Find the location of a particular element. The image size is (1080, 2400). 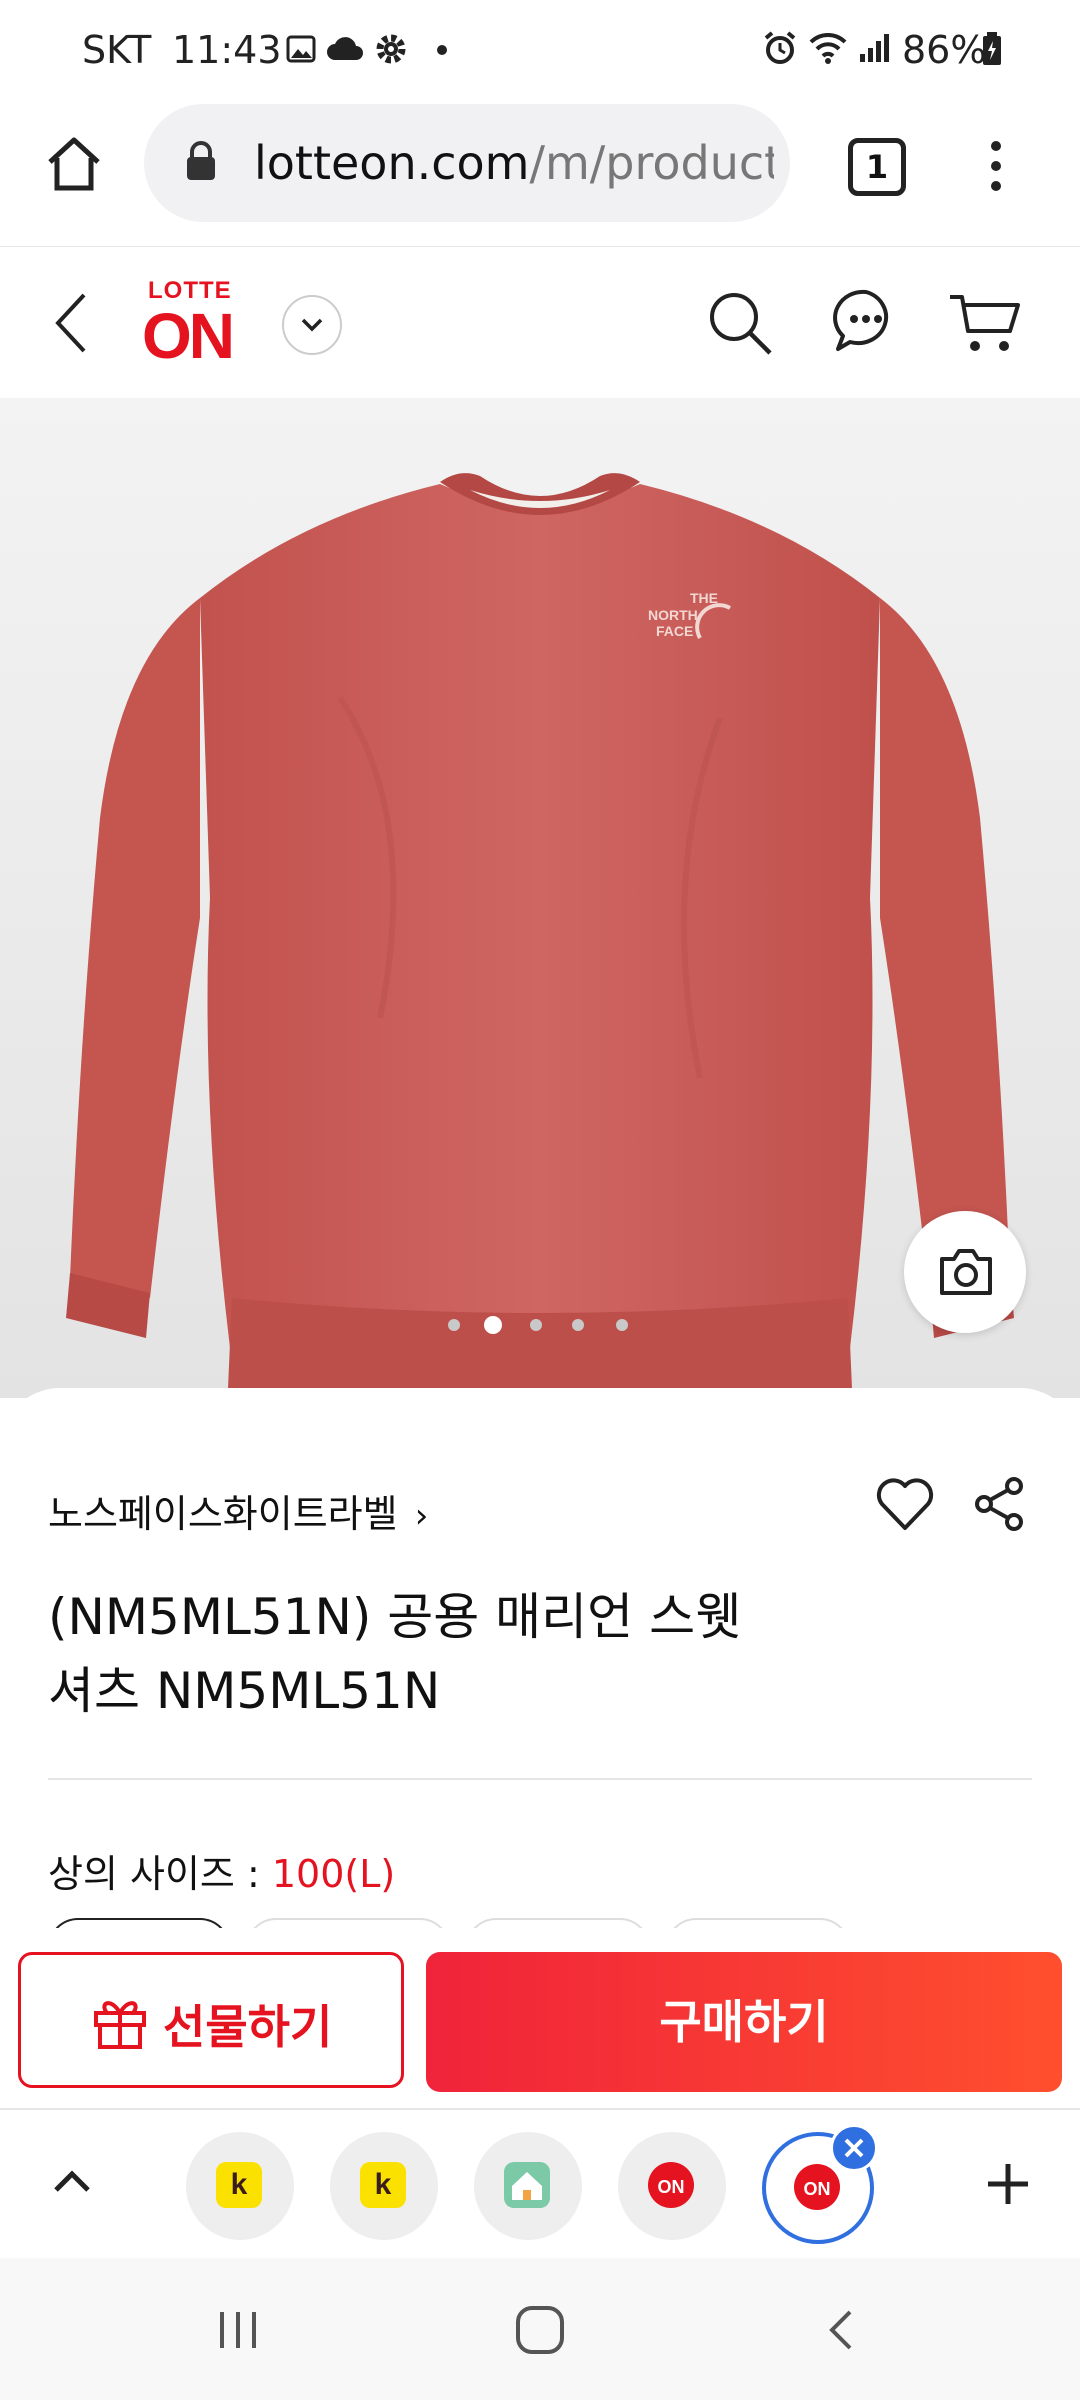

share-icon is located at coordinates (999, 1504).